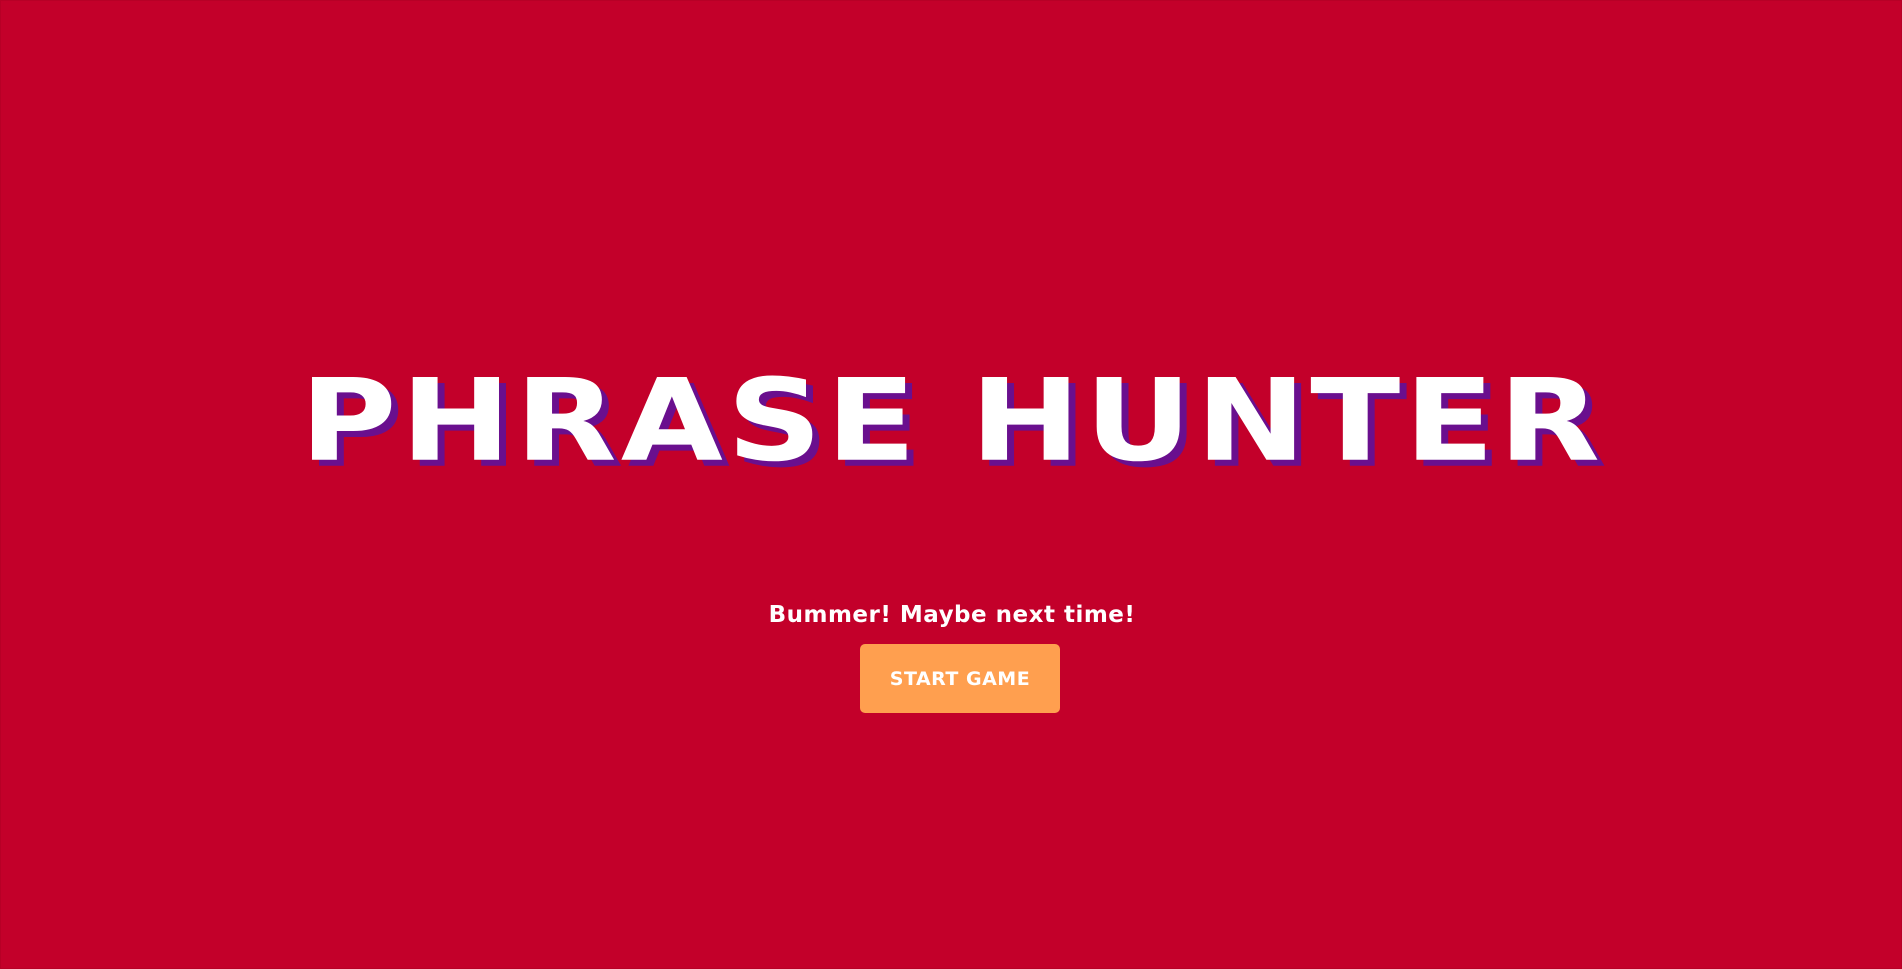 The width and height of the screenshot is (1902, 969). Describe the element at coordinates (952, 615) in the screenshot. I see `game-over-message: Bummer! Maybe next time!` at that location.